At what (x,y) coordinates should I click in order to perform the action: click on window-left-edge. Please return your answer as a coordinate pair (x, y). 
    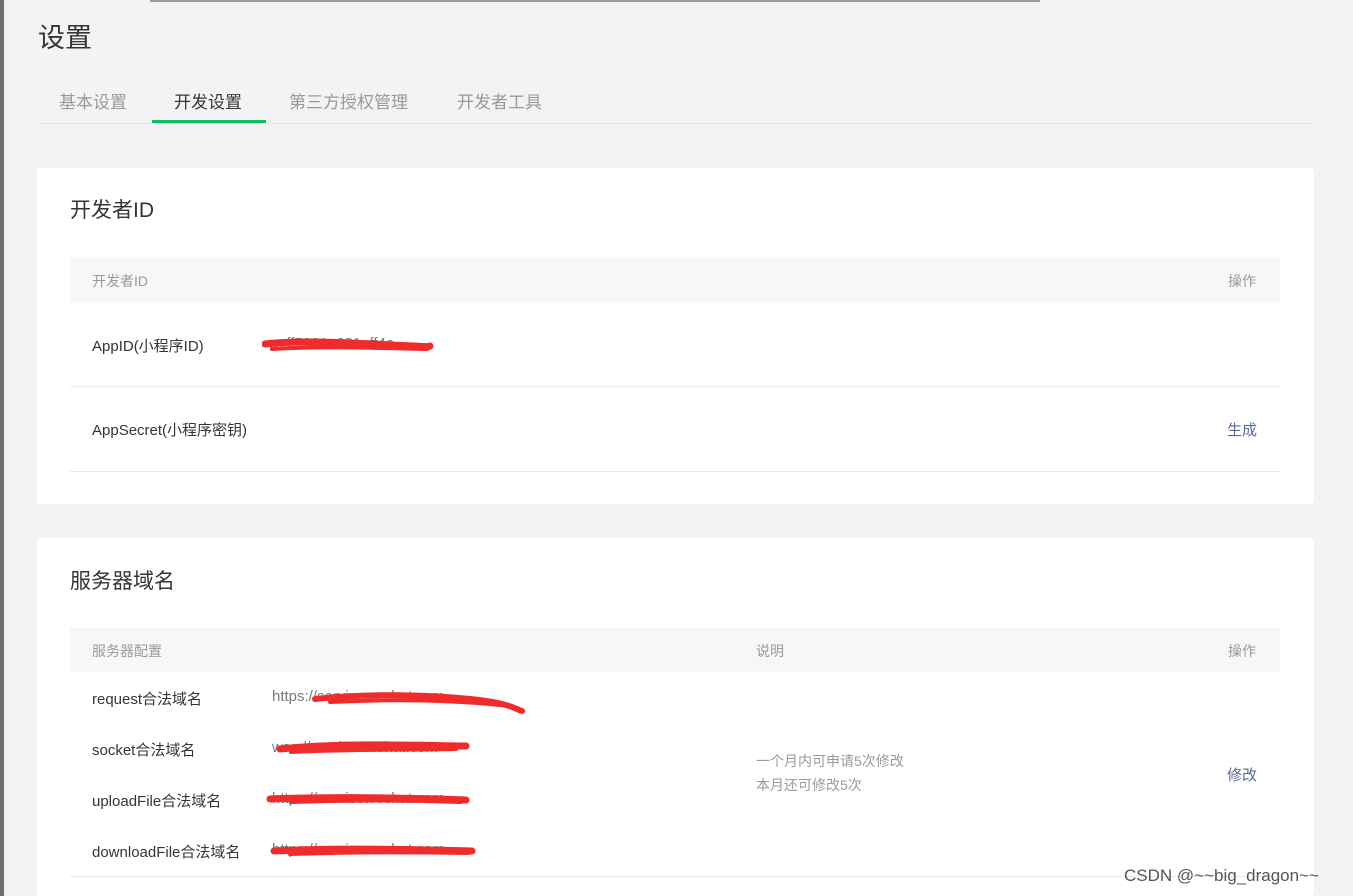
    Looking at the image, I should click on (2, 448).